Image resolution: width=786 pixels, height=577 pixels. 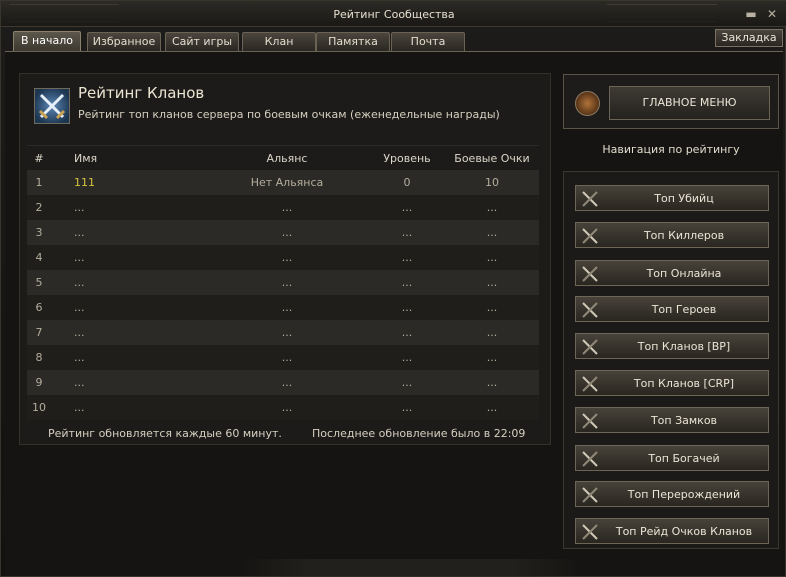 I want to click on nav-button: Топ Онлайна, so click(x=672, y=273).